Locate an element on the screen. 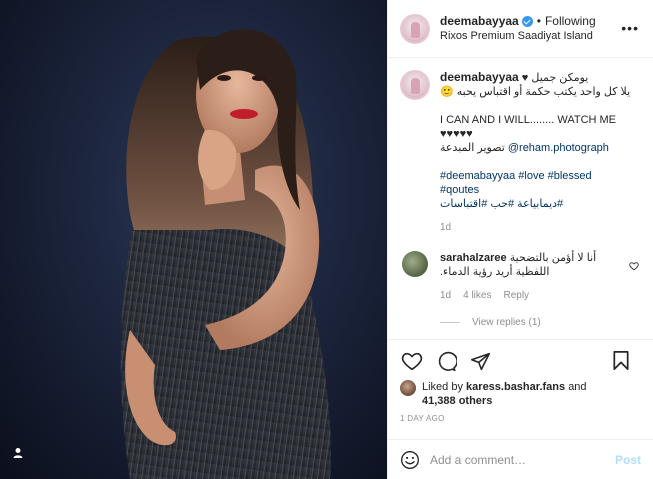 The height and width of the screenshot is (479, 653). verified-icon is located at coordinates (527, 21).